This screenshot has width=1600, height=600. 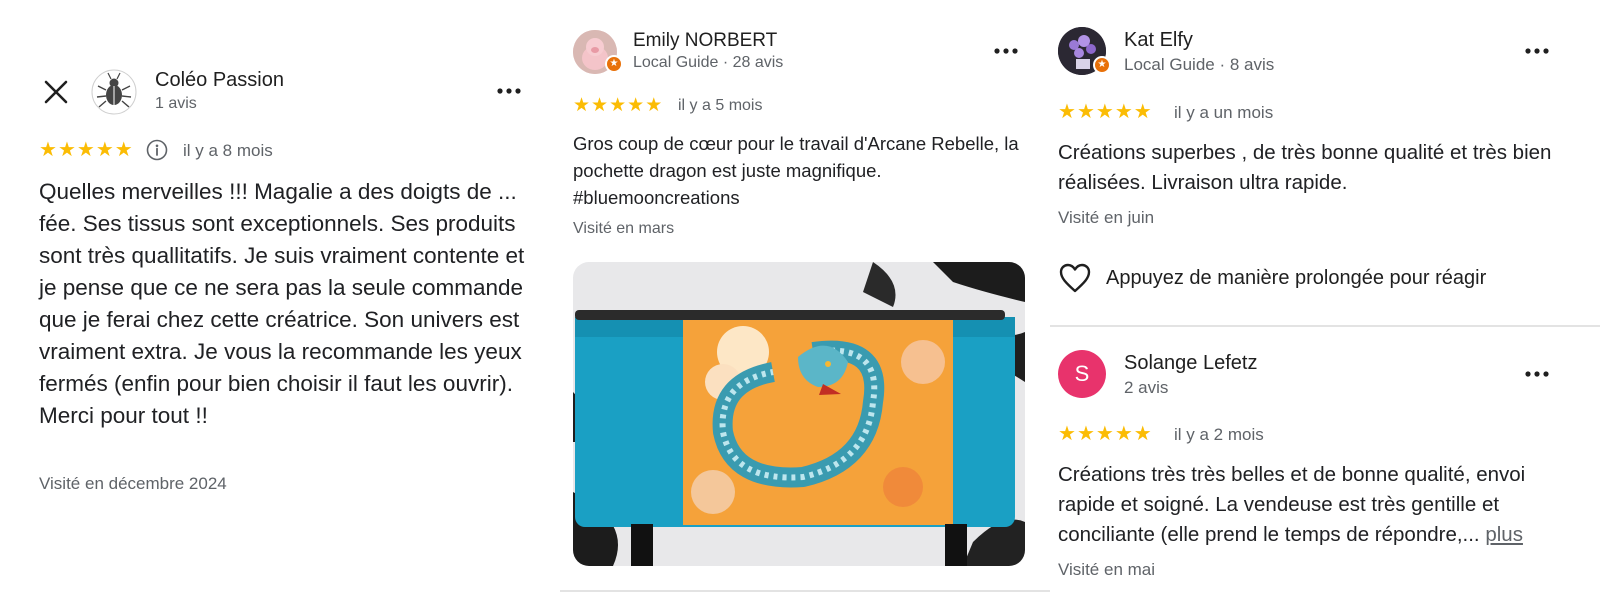 I want to click on heart-outline-icon, so click(x=1075, y=278).